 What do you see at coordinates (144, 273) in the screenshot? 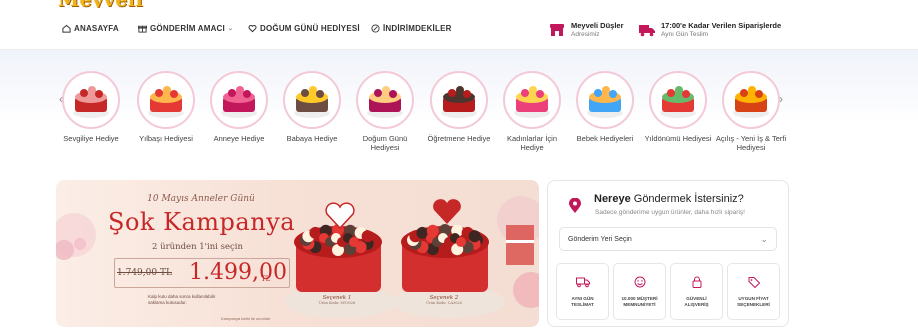
I see `old-price: 1.749,00 TL` at bounding box center [144, 273].